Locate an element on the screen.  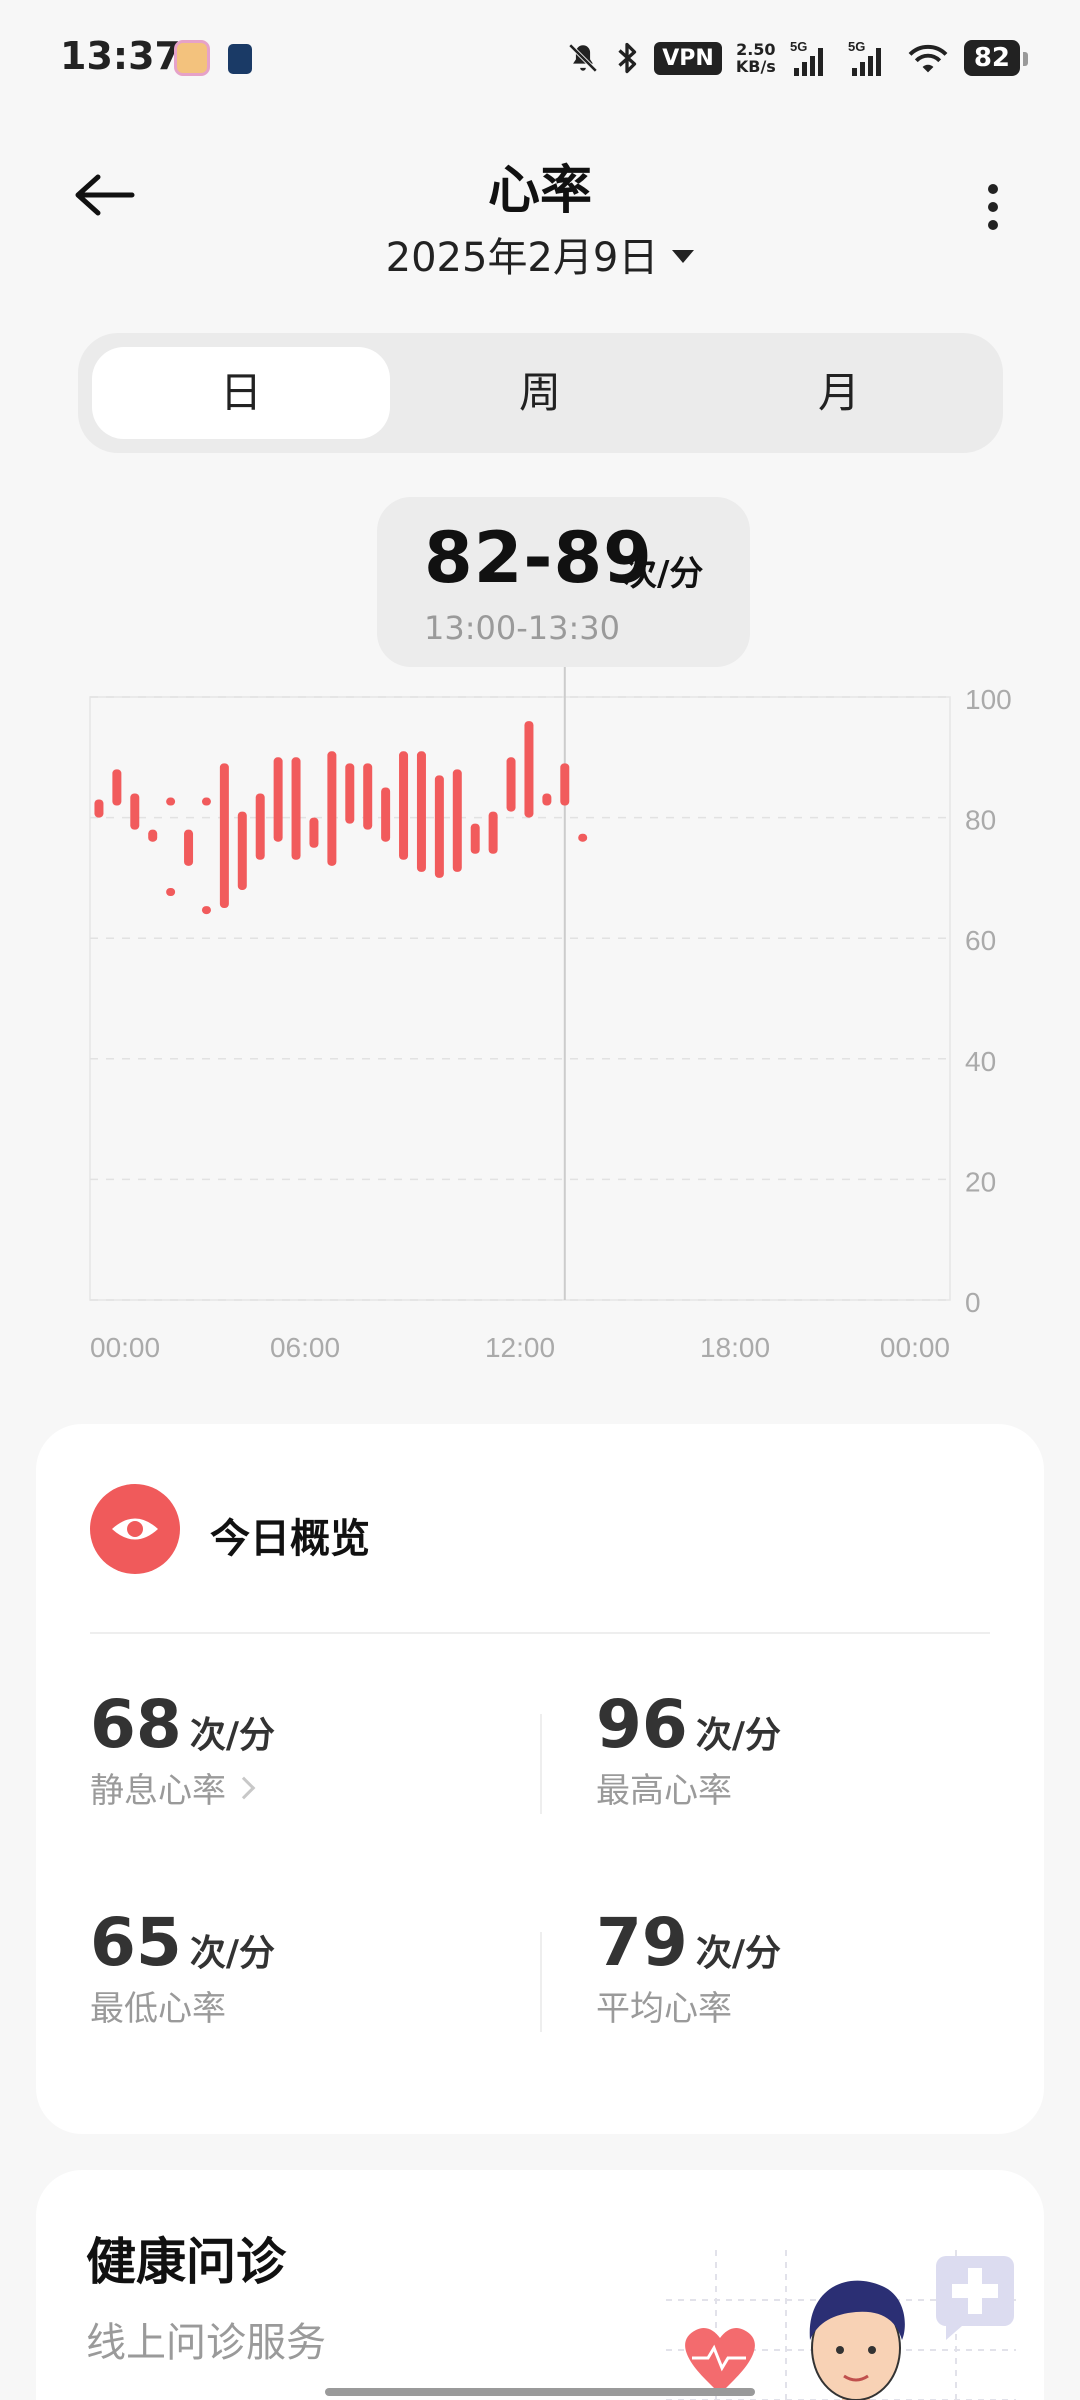
stat-label: 静息心率 is located at coordinates (158, 1791).